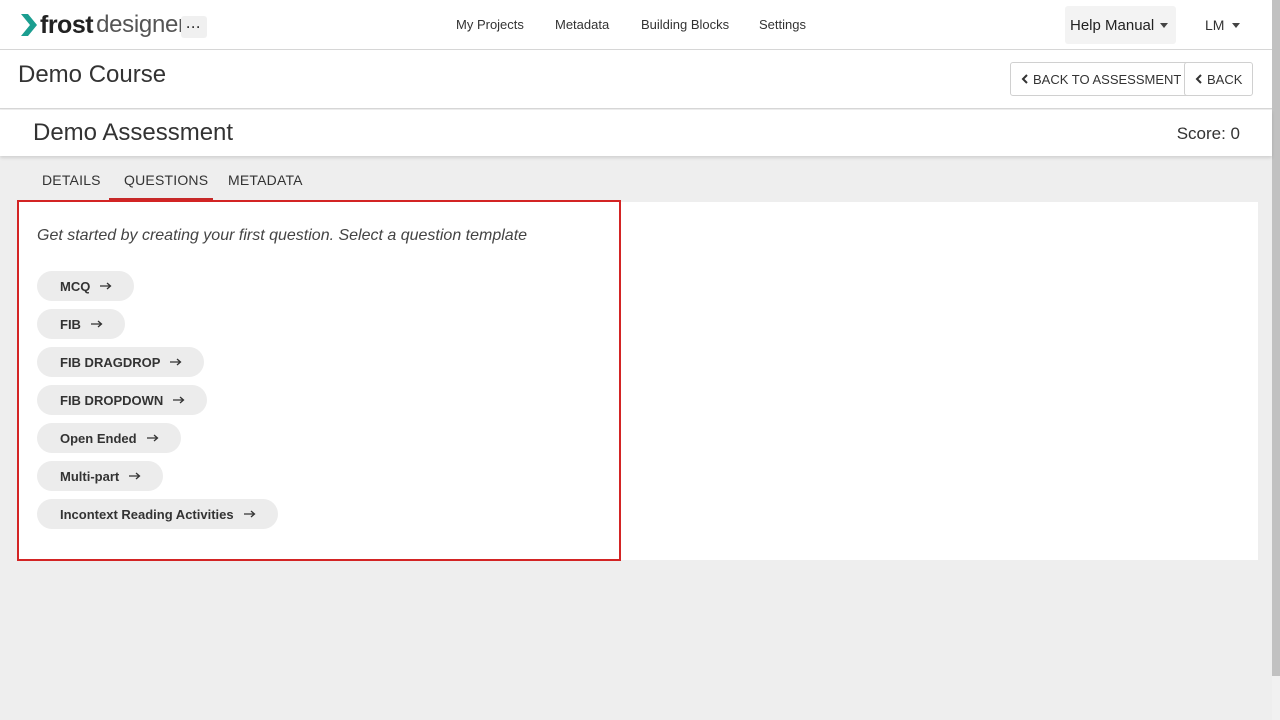 This screenshot has width=1280, height=720. I want to click on template-multi-part-button: Multi-part, so click(100, 476).